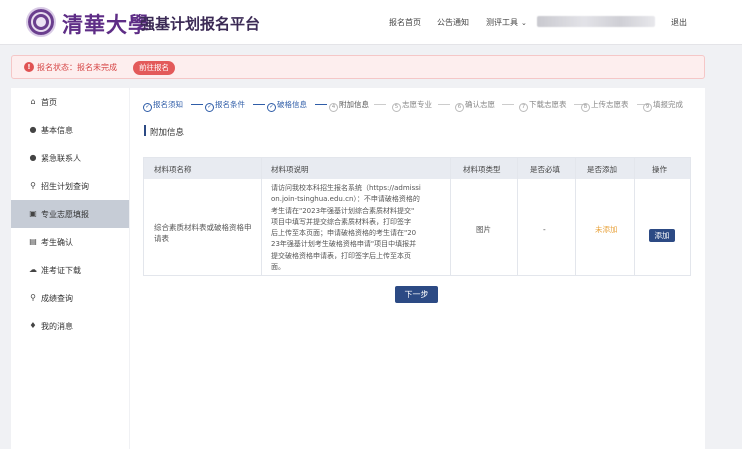 This screenshot has height=449, width=742. I want to click on cloud-download-icon: ☁, so click(33, 269).